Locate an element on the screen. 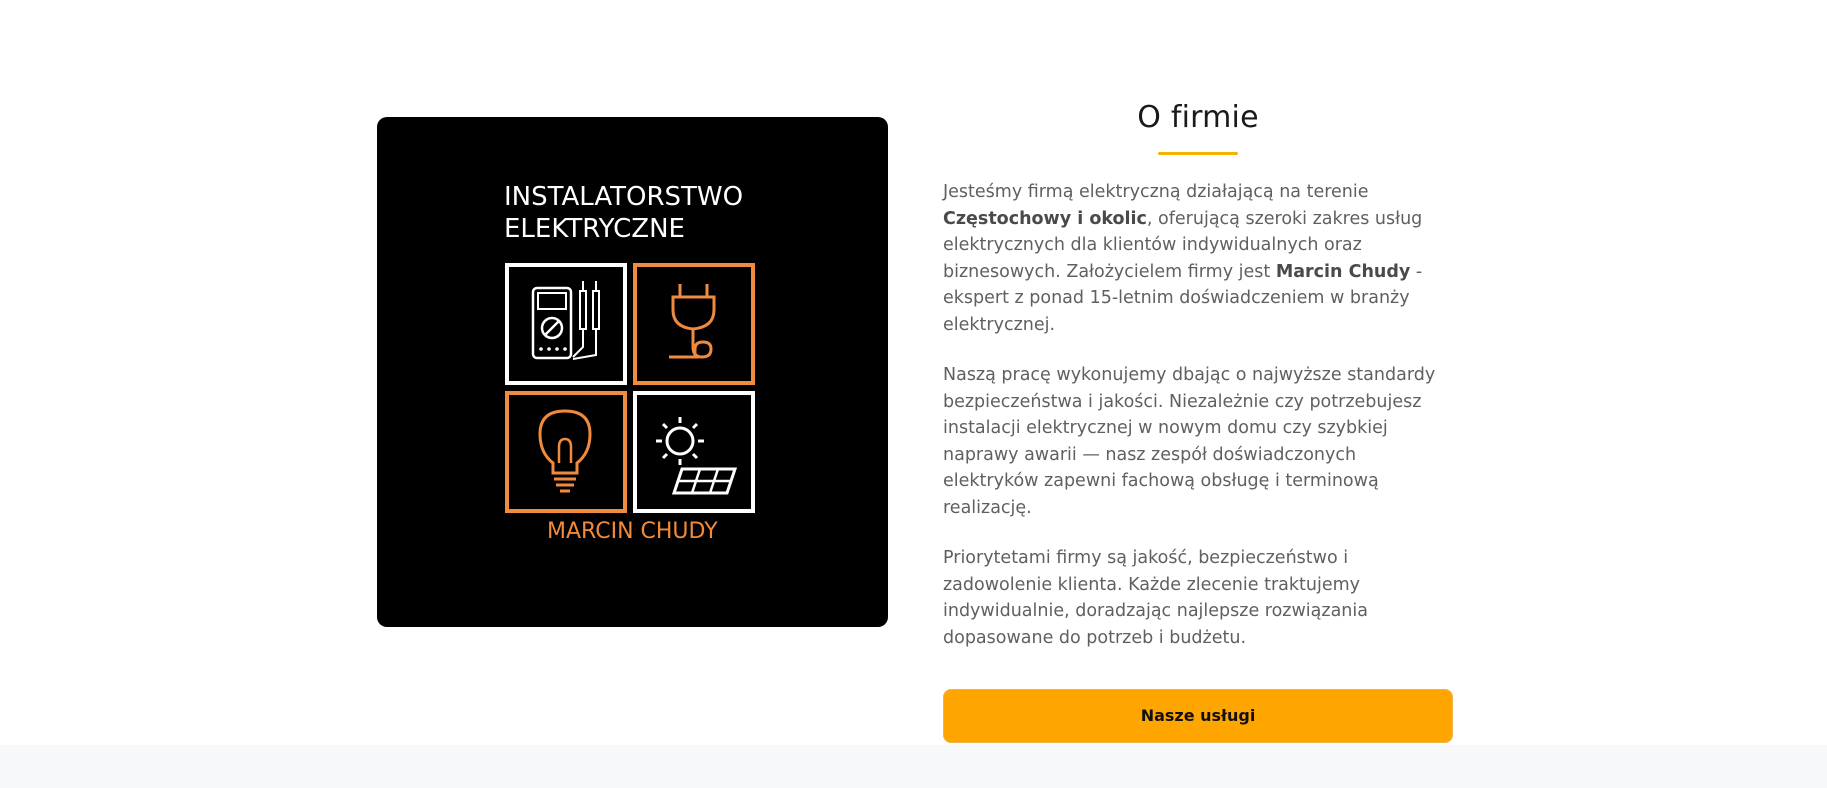 The image size is (1827, 788). title-underline is located at coordinates (1198, 153).